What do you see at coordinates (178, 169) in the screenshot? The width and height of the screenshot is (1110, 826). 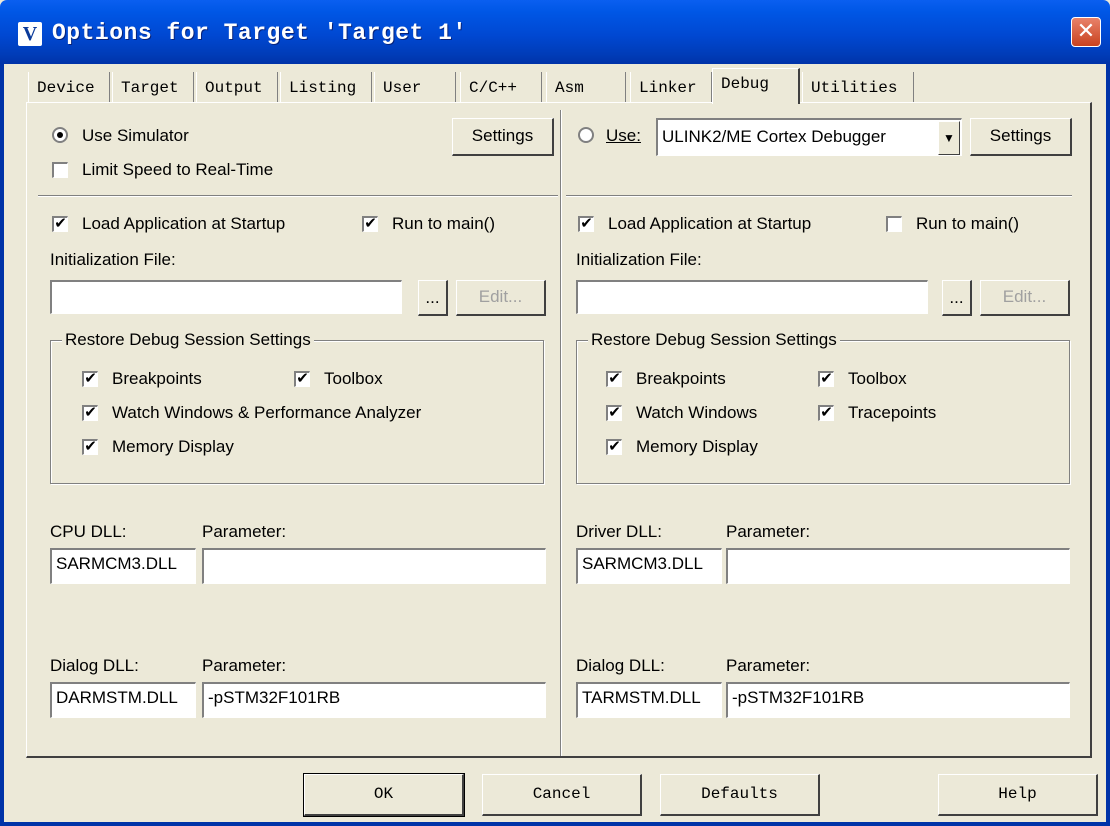 I see `limit-speed-label: Limit Speed to Real-Time` at bounding box center [178, 169].